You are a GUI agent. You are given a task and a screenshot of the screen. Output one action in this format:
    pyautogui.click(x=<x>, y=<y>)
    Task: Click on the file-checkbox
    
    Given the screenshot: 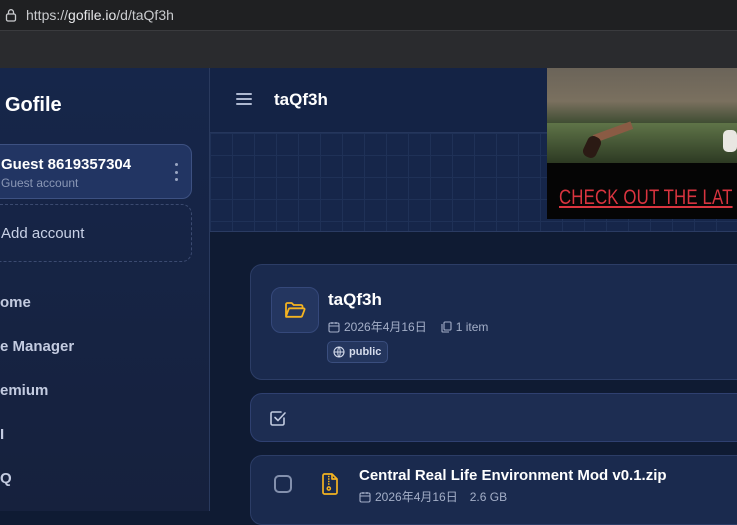 What is the action you would take?
    pyautogui.click(x=283, y=484)
    